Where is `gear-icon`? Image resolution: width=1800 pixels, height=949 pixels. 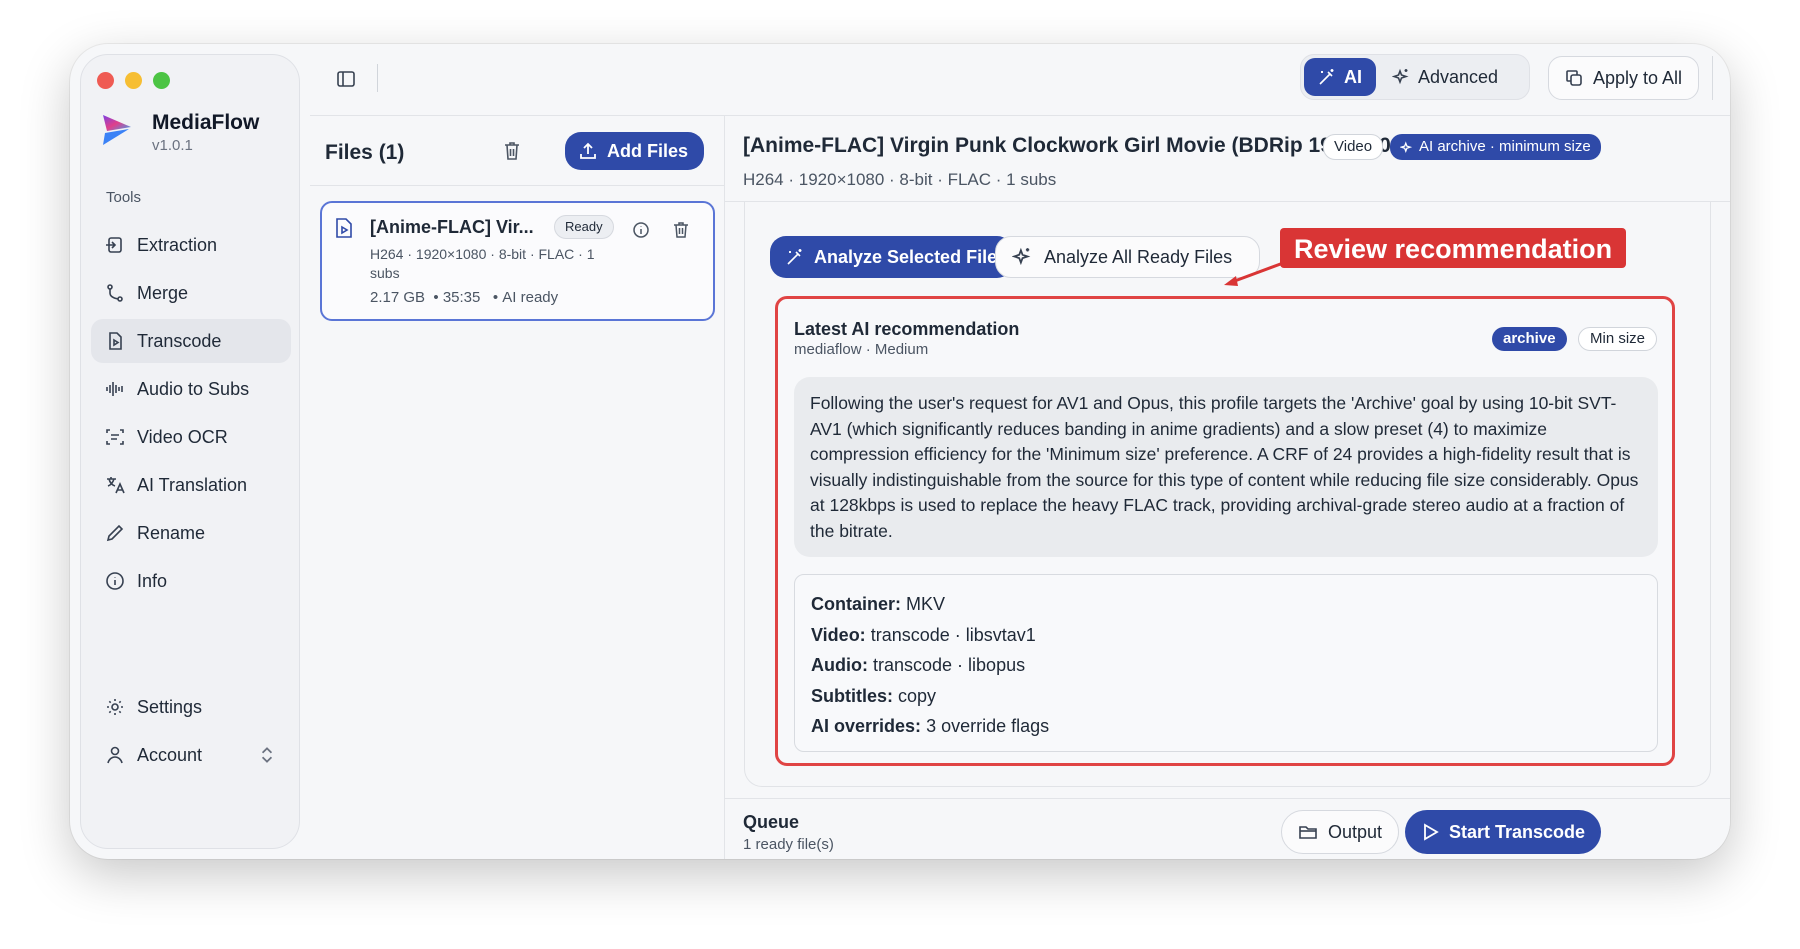 gear-icon is located at coordinates (115, 707).